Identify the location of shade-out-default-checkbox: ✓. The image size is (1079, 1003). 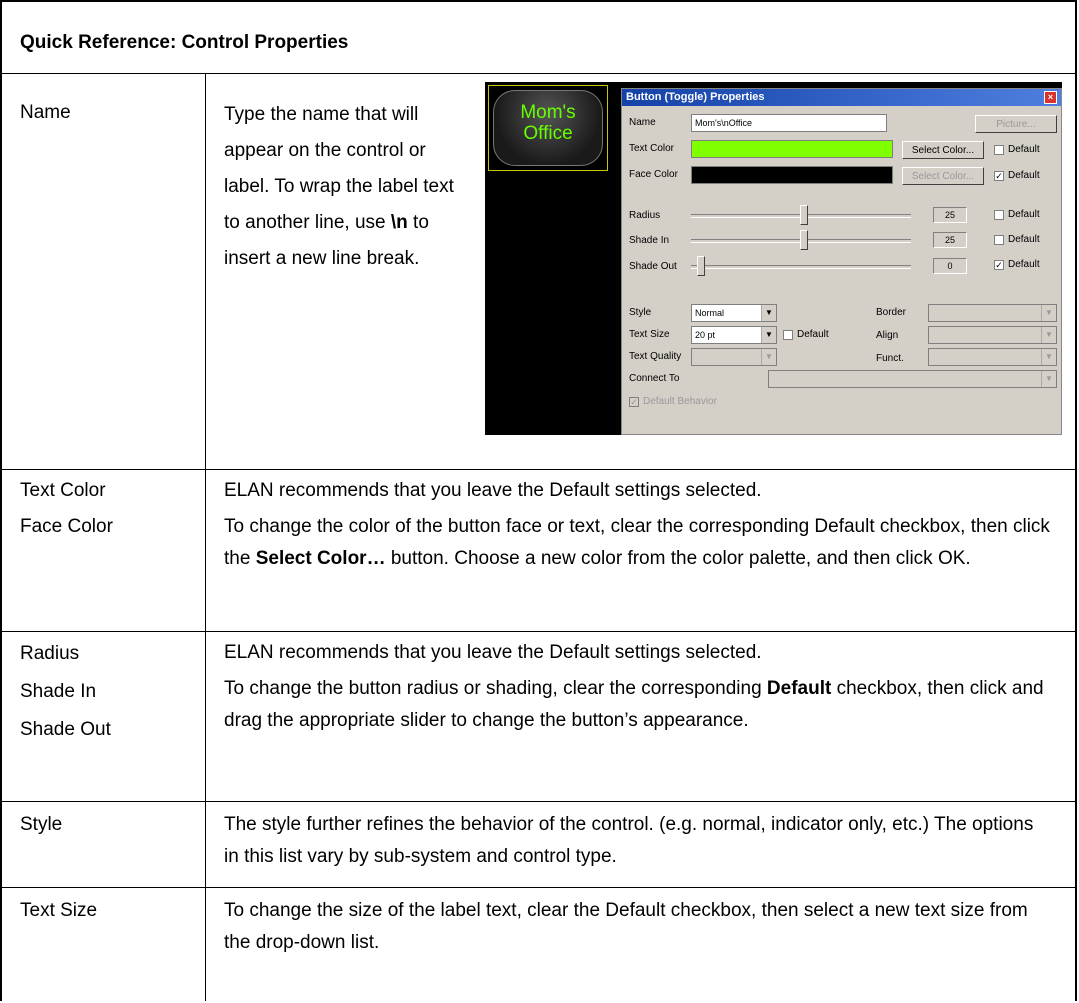
(999, 265).